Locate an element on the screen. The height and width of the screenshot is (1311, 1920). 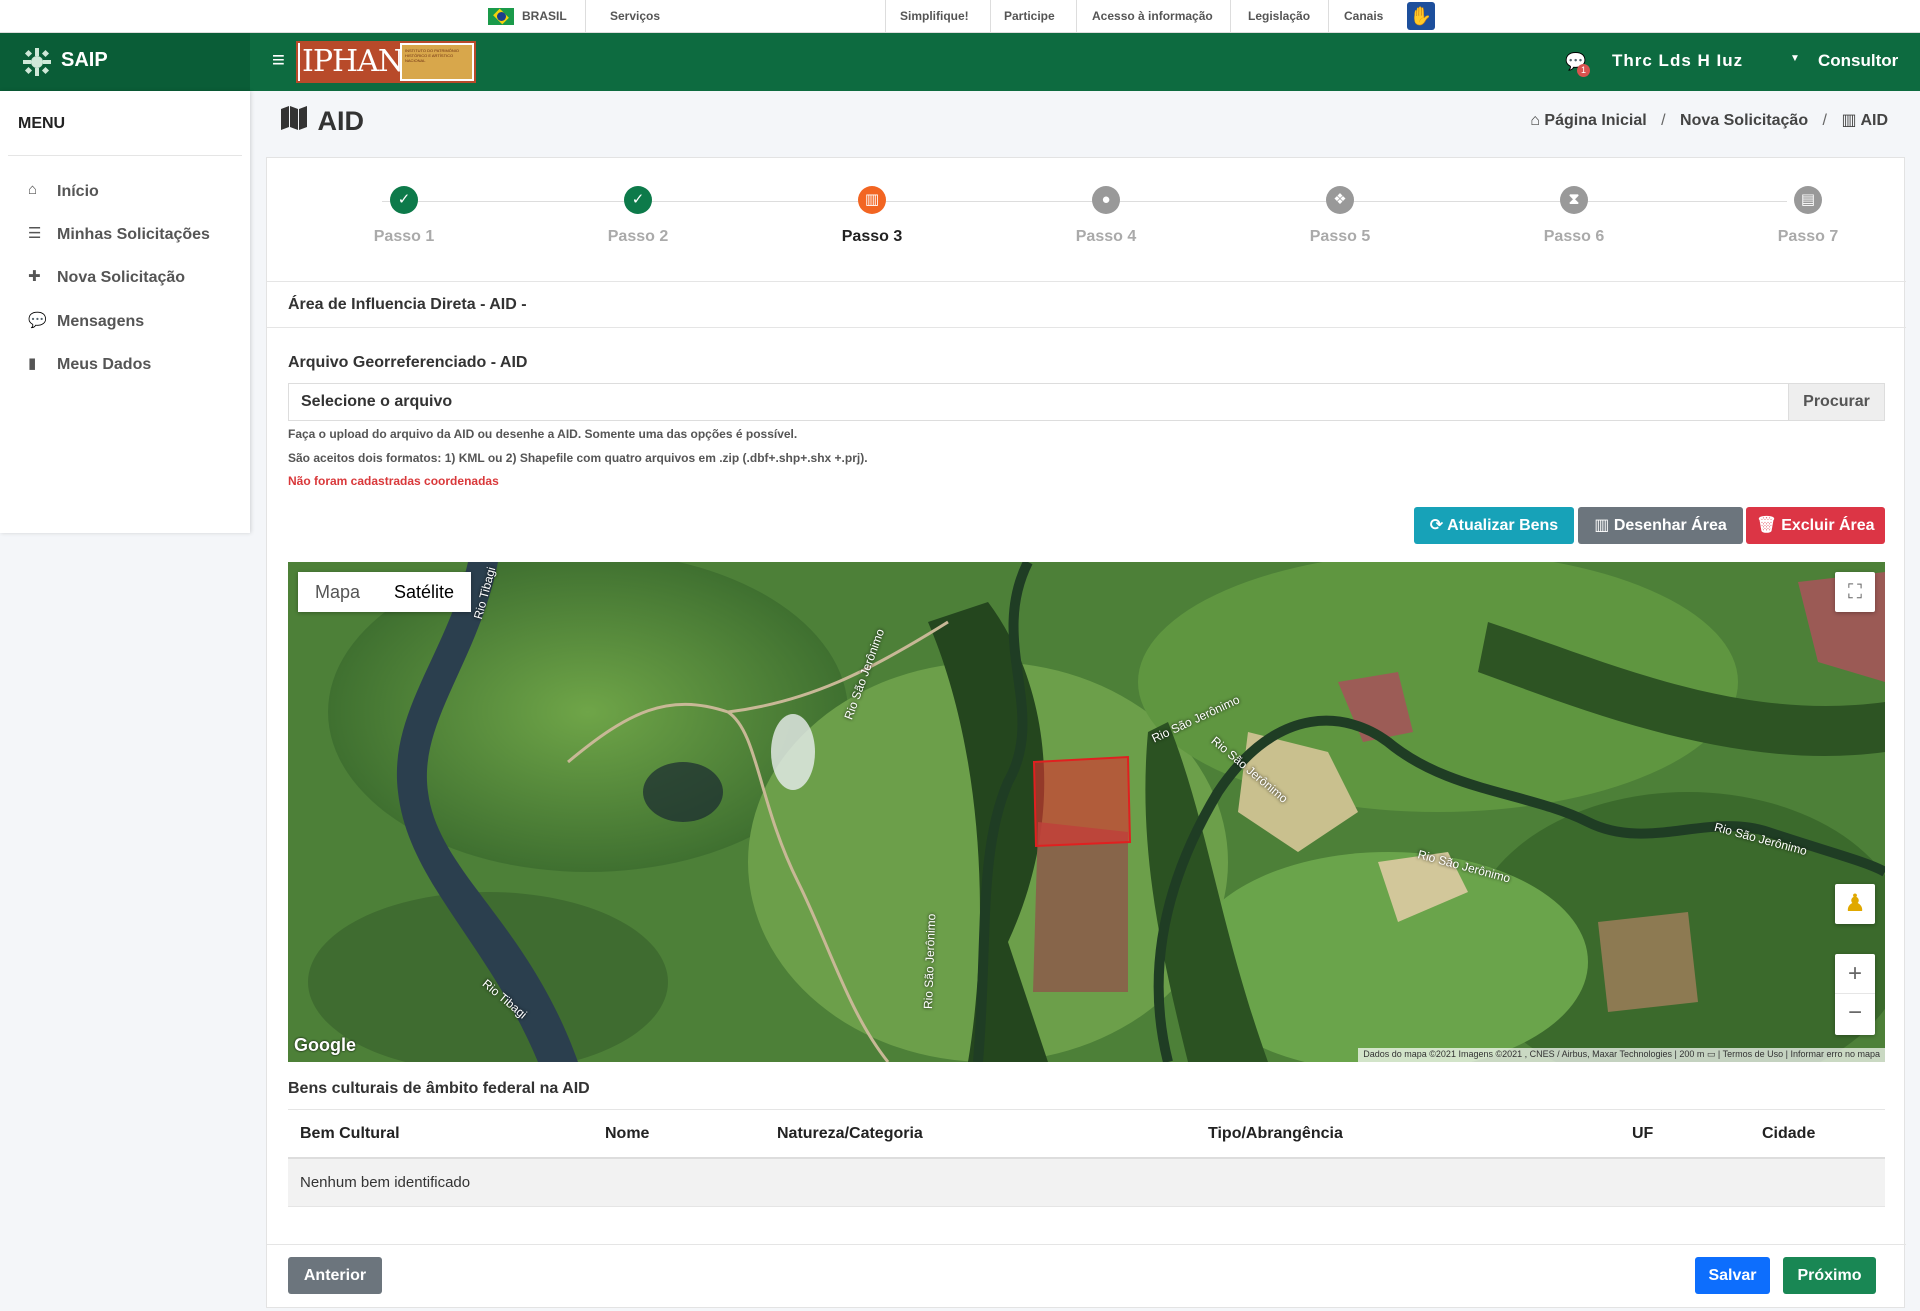
file-input-placeholder: Selecione o arquivo is located at coordinates (377, 401).